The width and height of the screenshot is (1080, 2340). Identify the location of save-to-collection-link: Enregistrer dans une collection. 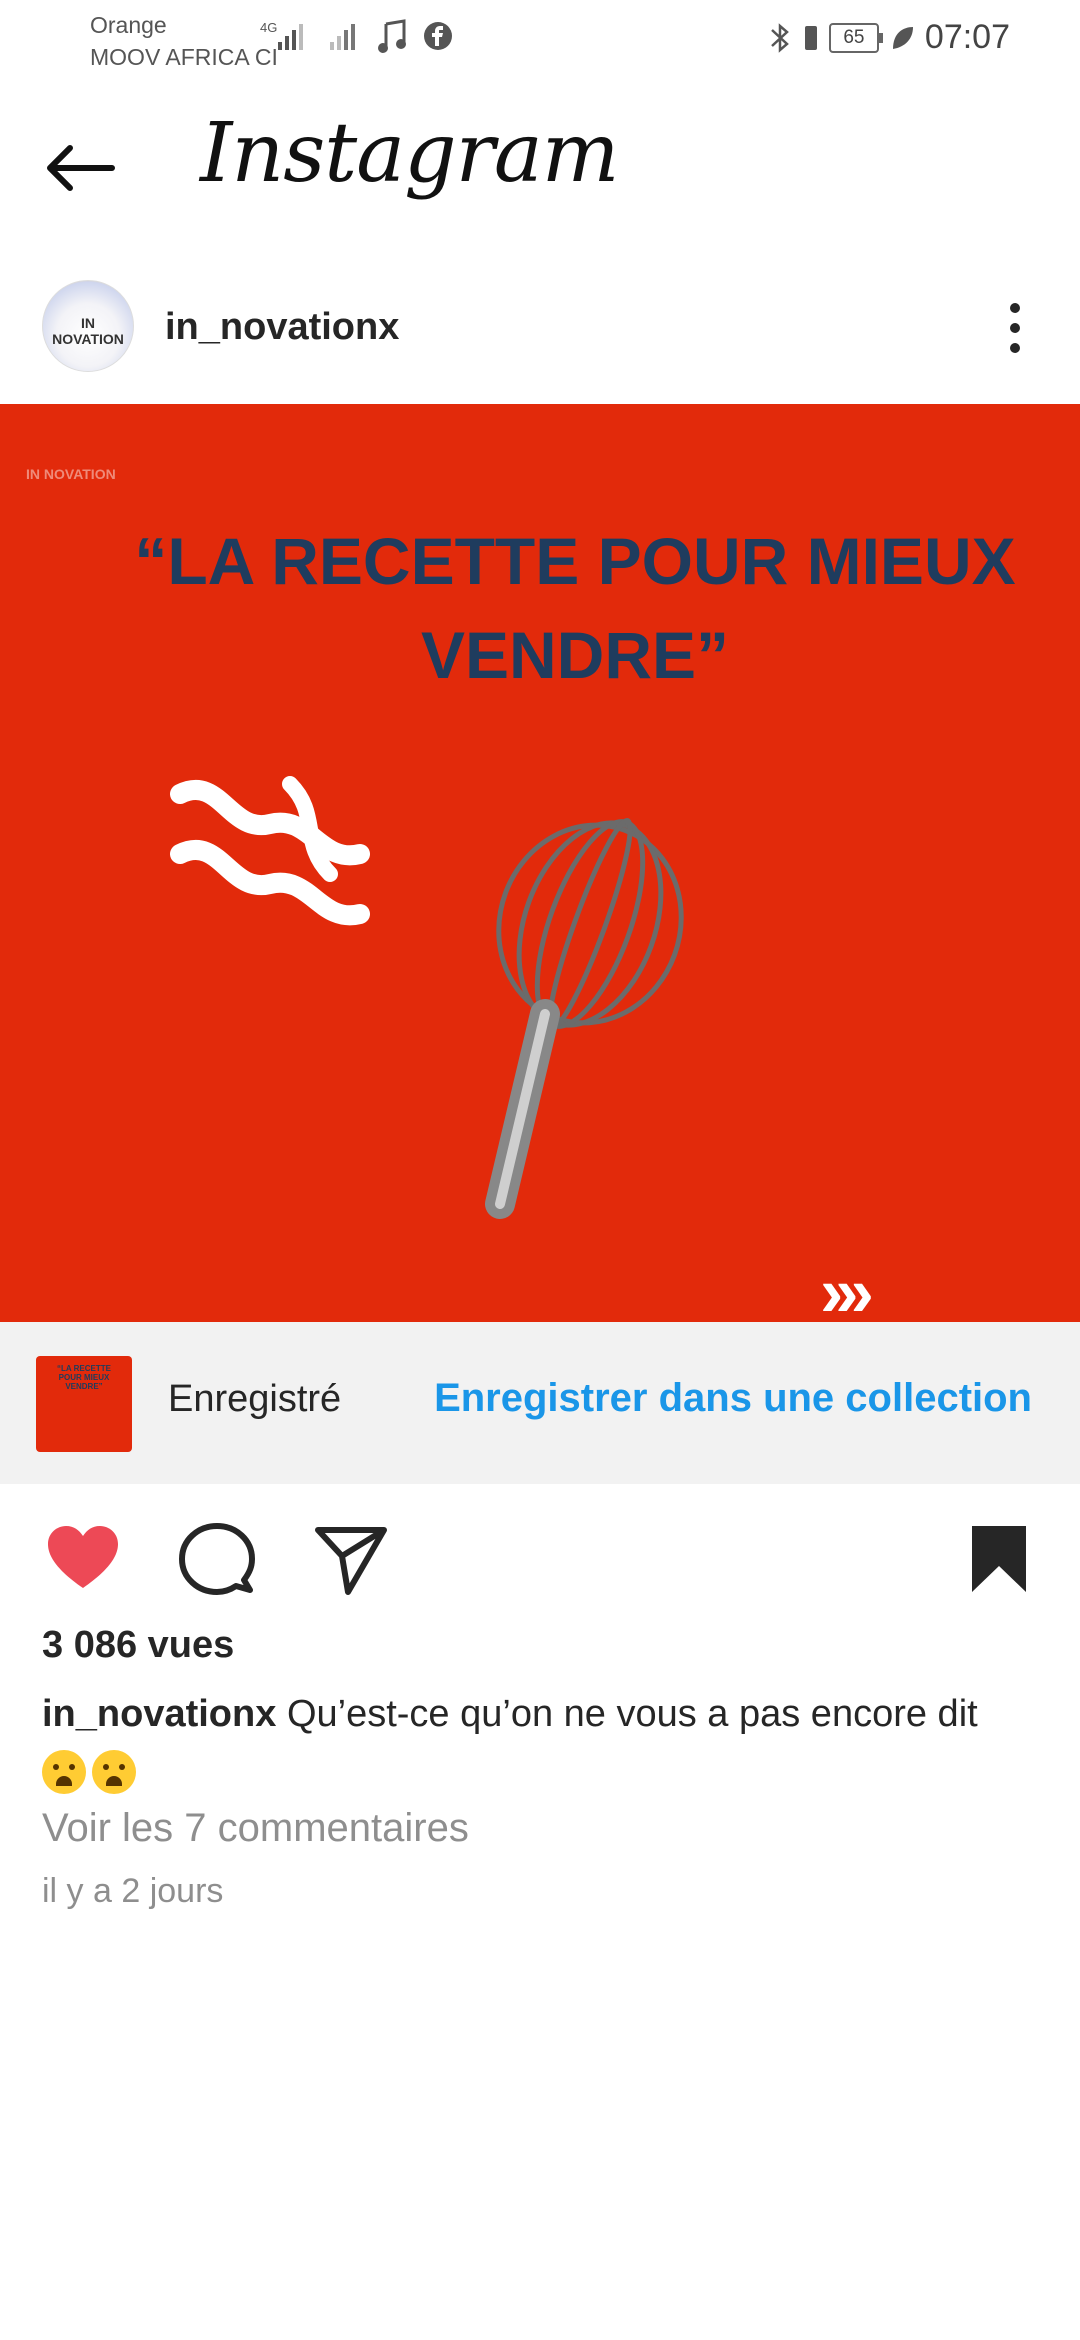
(733, 1398).